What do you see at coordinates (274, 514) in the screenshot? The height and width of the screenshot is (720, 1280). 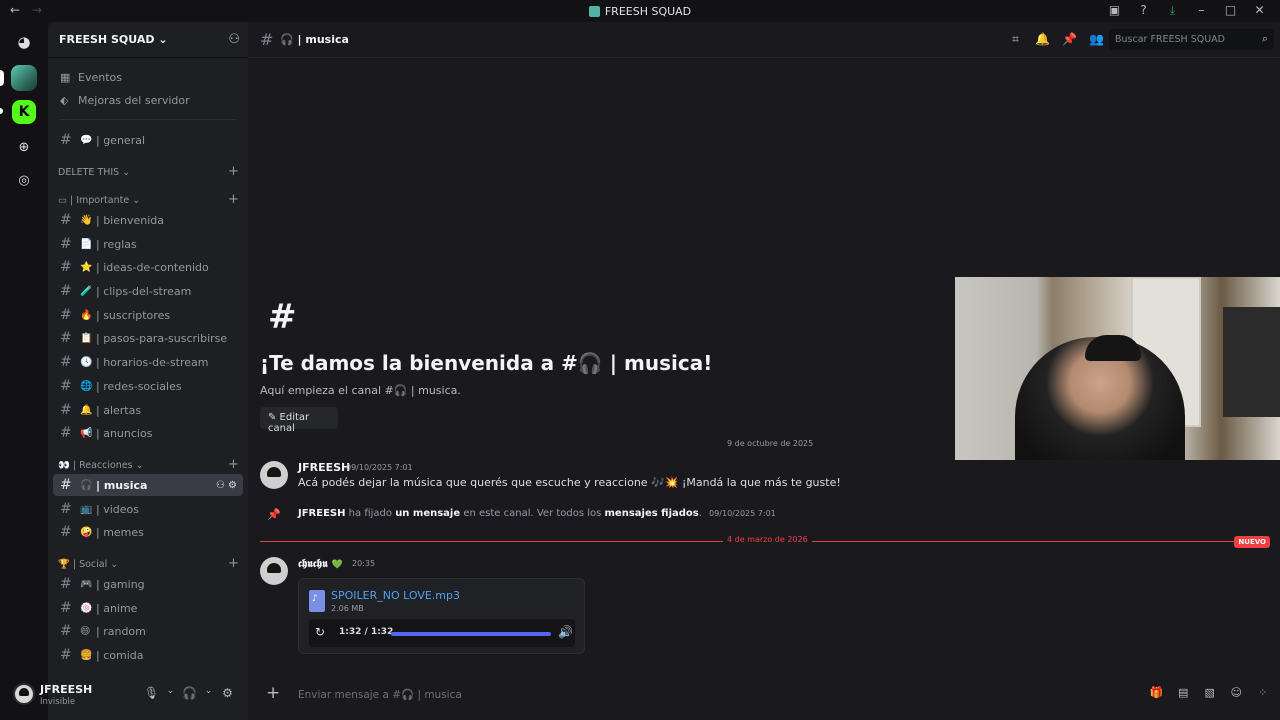 I see `pin-icon: 📌` at bounding box center [274, 514].